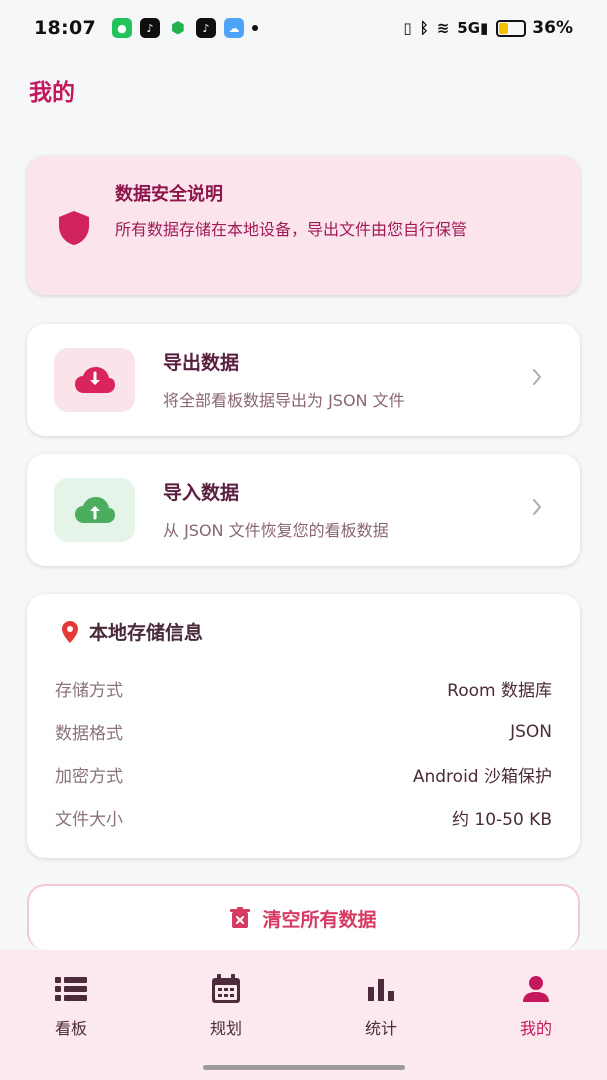 This screenshot has height=1080, width=607. Describe the element at coordinates (443, 28) in the screenshot. I see `wifi-icon: ≋` at that location.